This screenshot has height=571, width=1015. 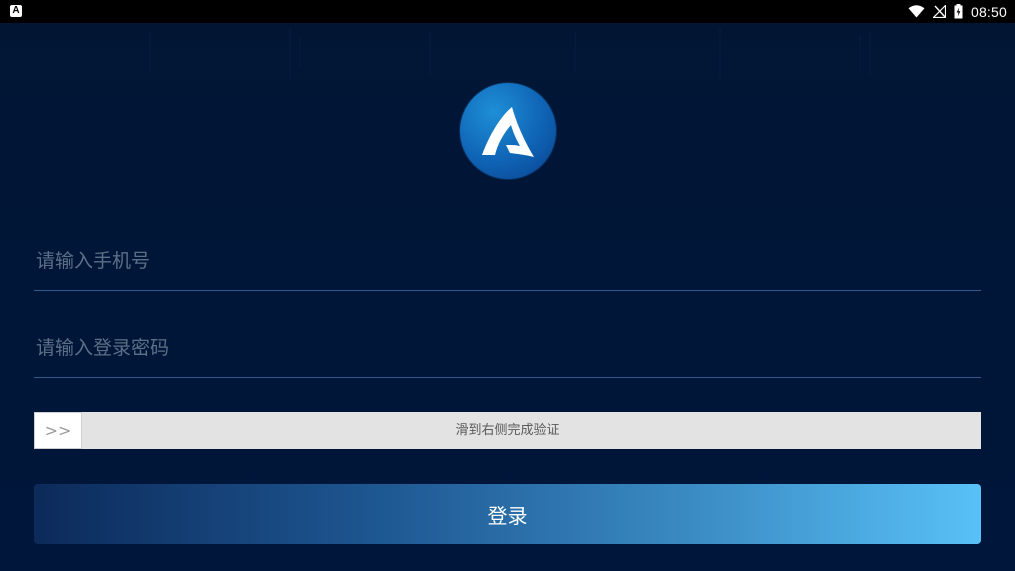 I want to click on password-field, so click(x=509, y=347).